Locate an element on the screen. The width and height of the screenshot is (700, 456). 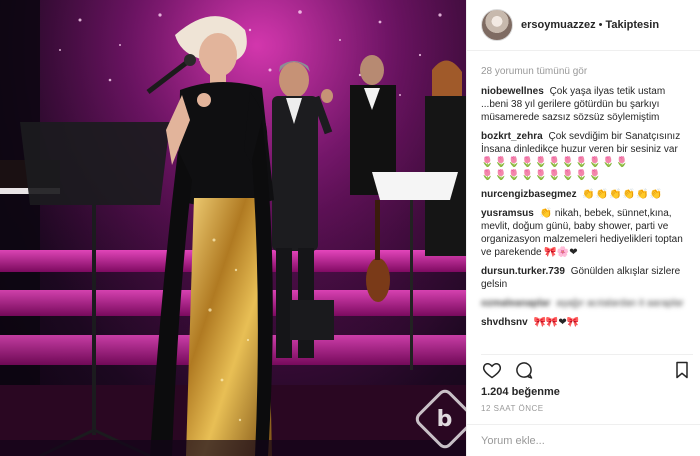
post-timestamp: 12 SAAT ÖNCE is located at coordinates (512, 408).